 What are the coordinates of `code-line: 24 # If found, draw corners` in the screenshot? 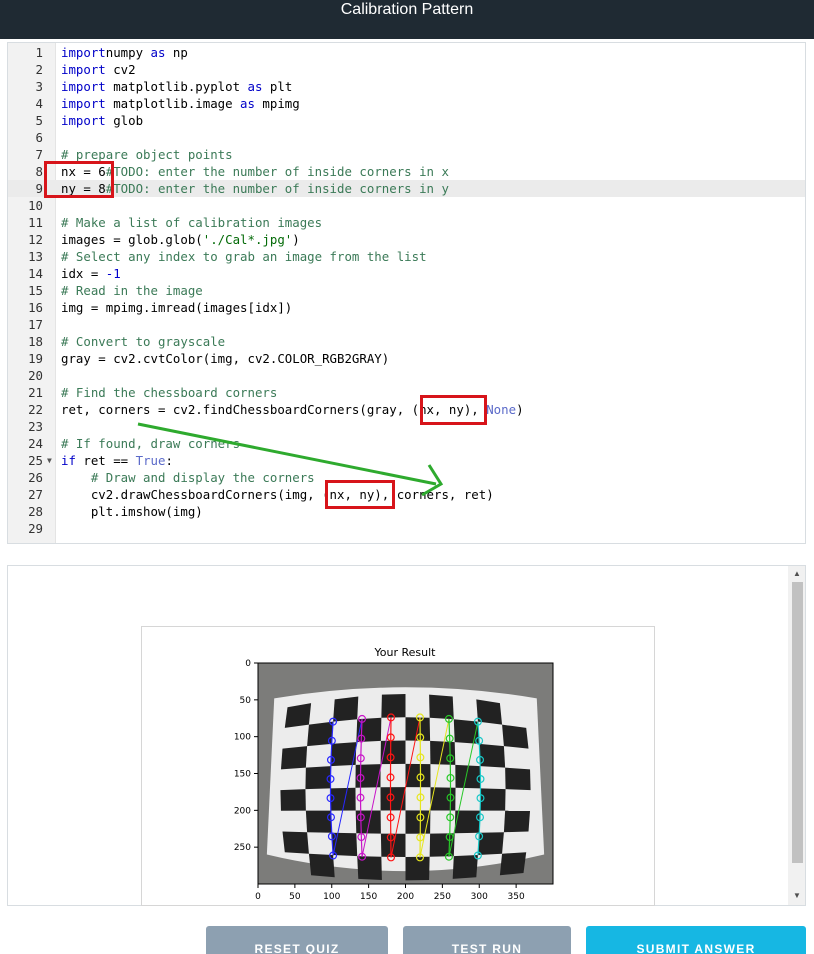 It's located at (406, 443).